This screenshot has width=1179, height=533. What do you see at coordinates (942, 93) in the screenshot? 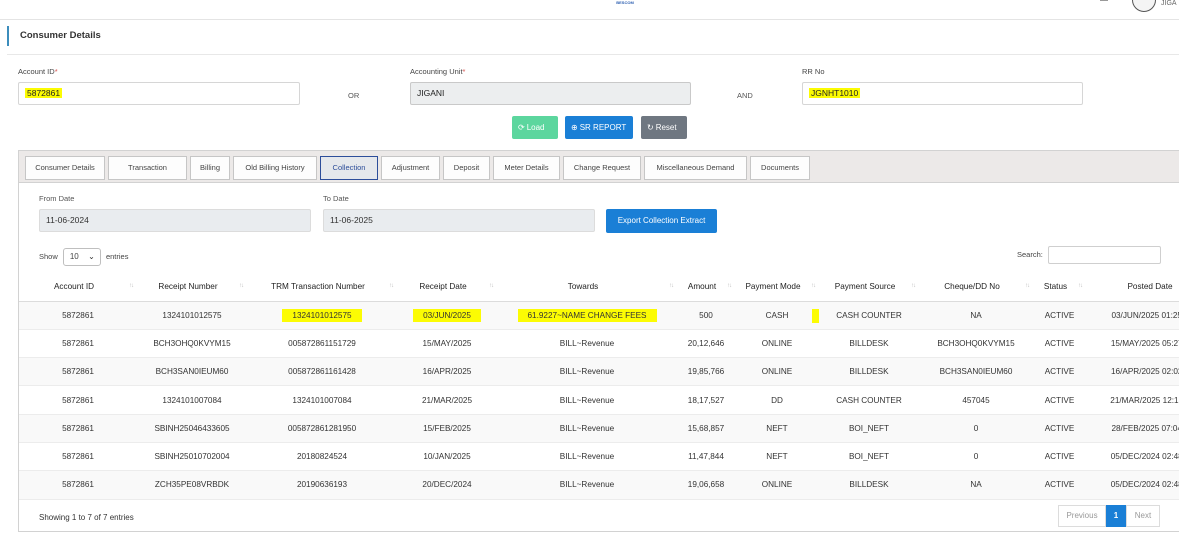
I see `rr-no-field: JGNHT1010` at bounding box center [942, 93].